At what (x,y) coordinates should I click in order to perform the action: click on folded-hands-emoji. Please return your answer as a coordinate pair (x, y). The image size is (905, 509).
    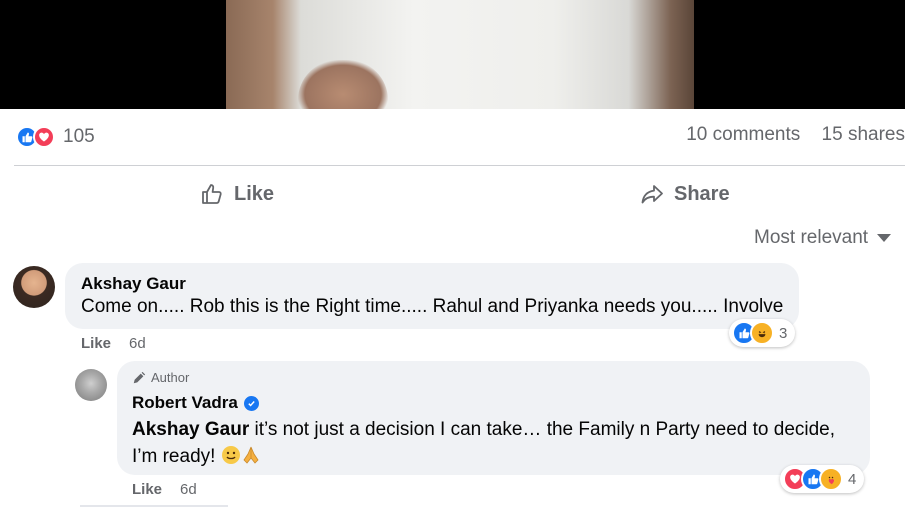
    Looking at the image, I should click on (251, 459).